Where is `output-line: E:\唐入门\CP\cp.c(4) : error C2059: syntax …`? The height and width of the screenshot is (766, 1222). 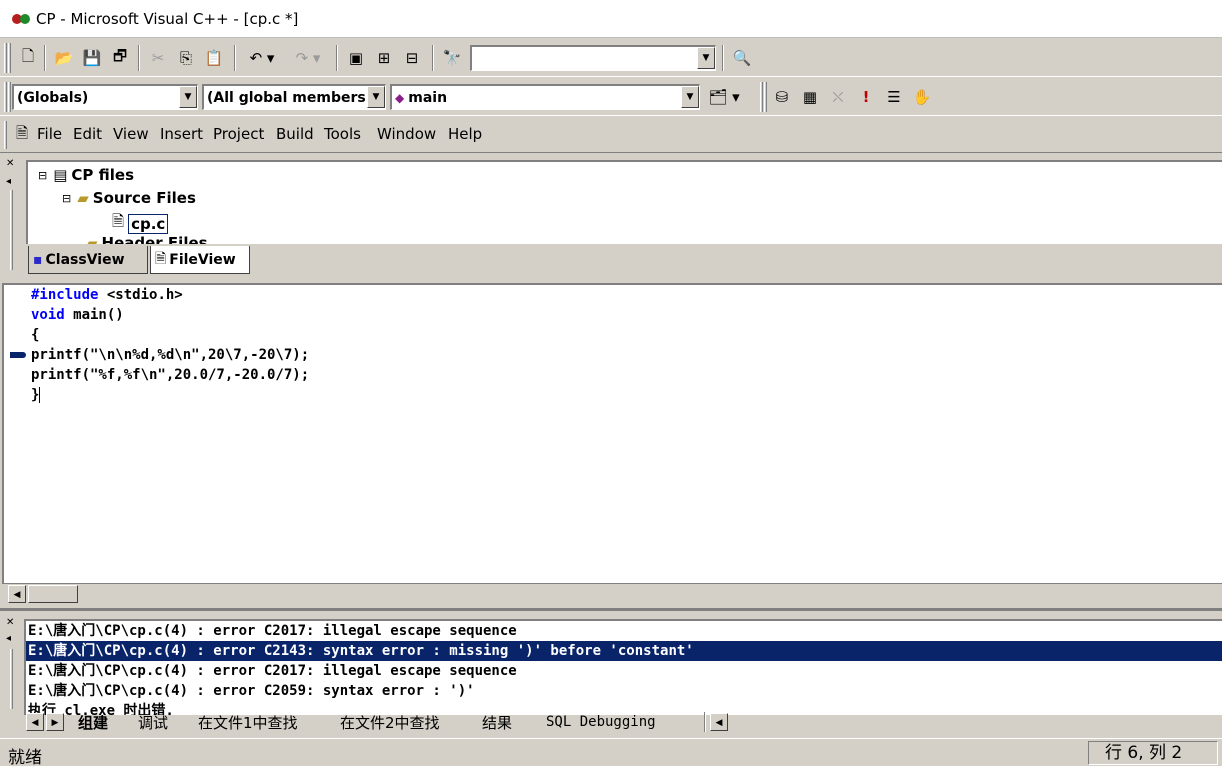
output-line: E:\唐入门\CP\cp.c(4) : error C2059: syntax … is located at coordinates (624, 691).